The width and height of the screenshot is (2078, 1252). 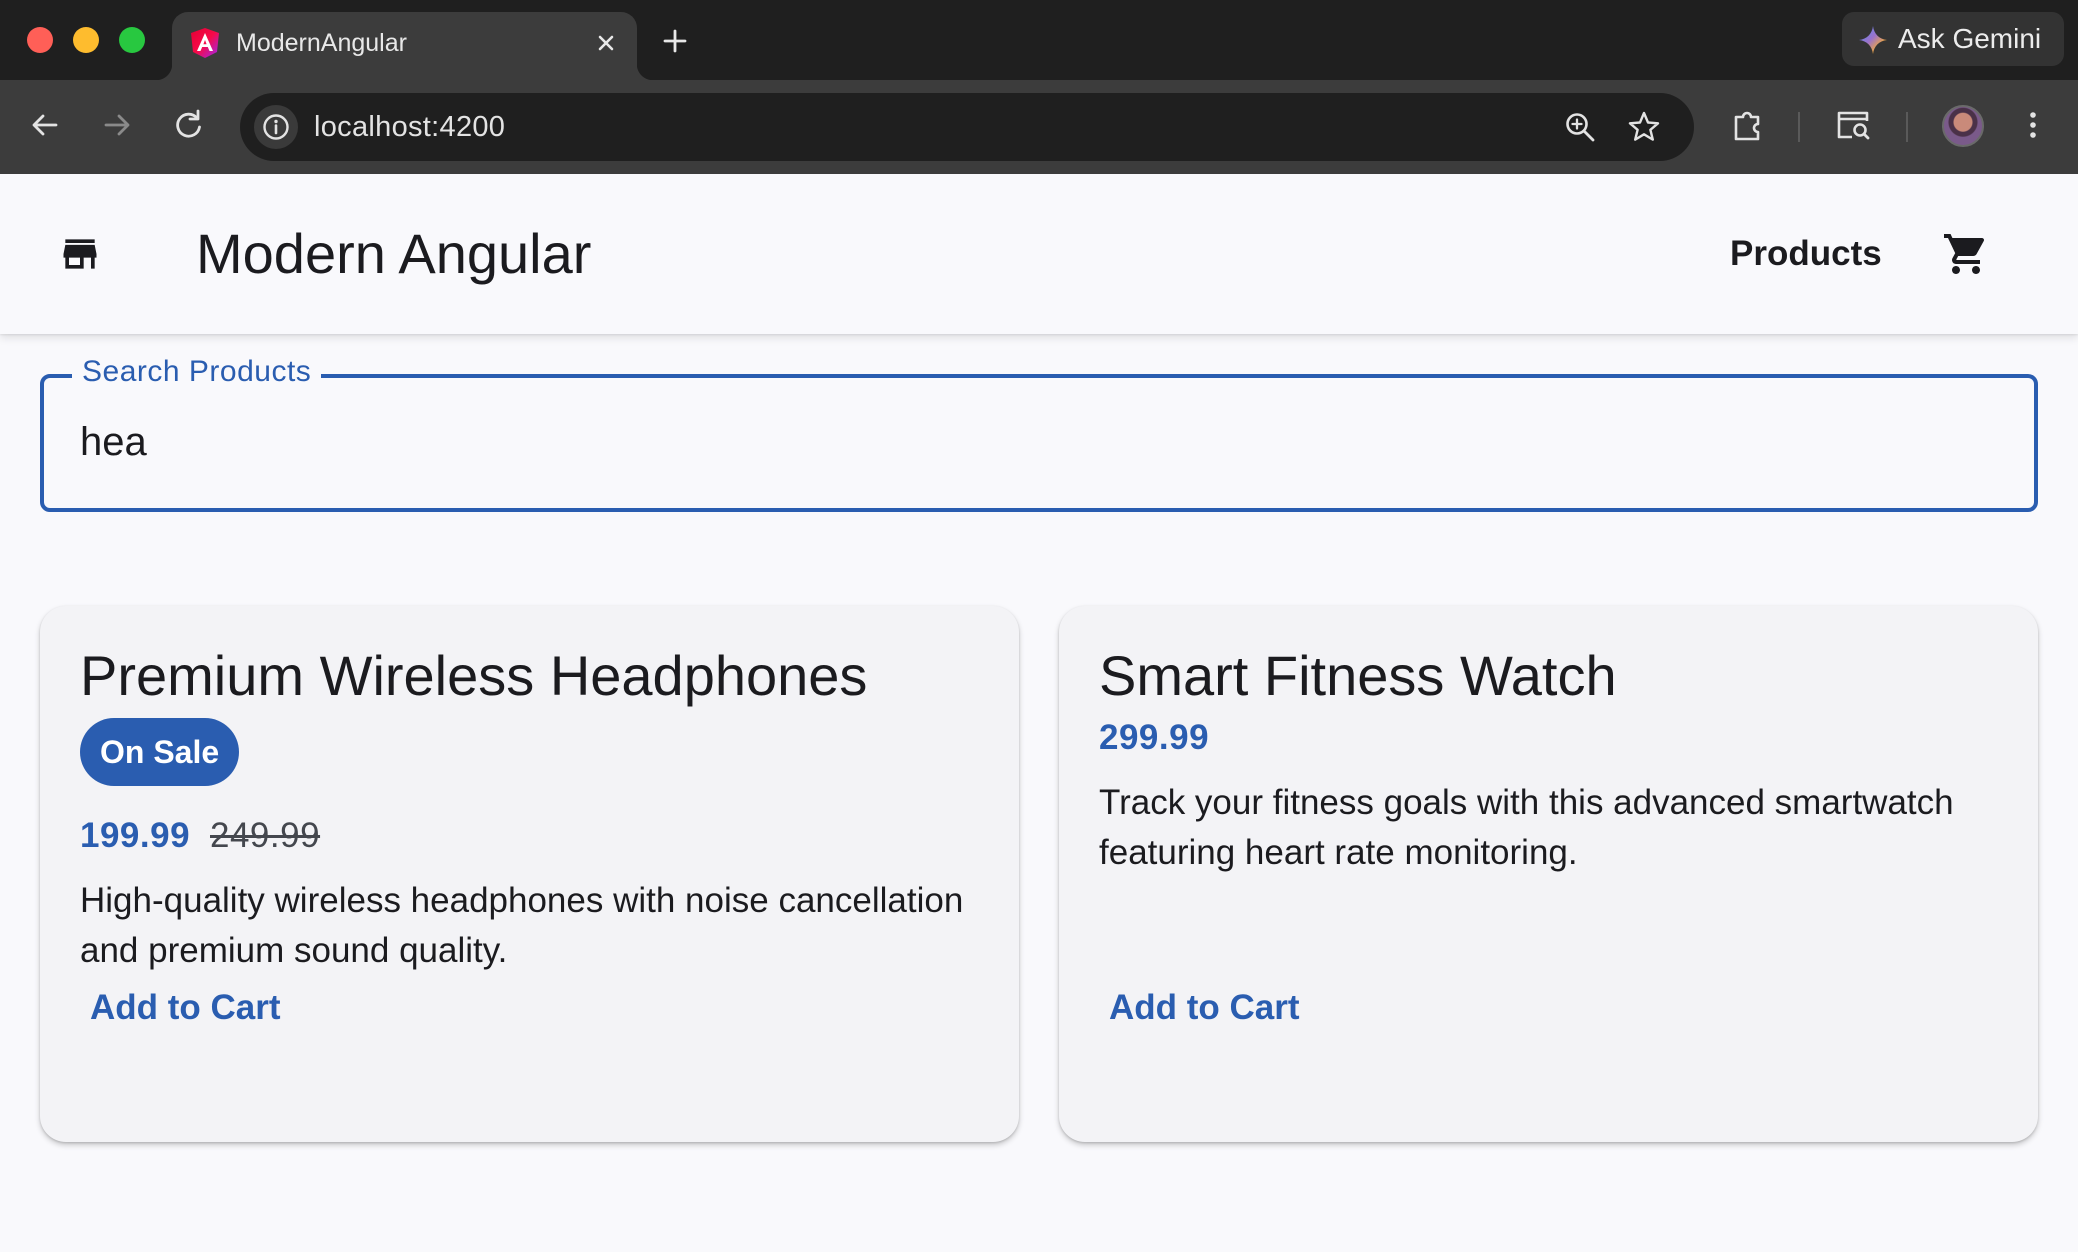 I want to click on search-input, so click(x=1030, y=442).